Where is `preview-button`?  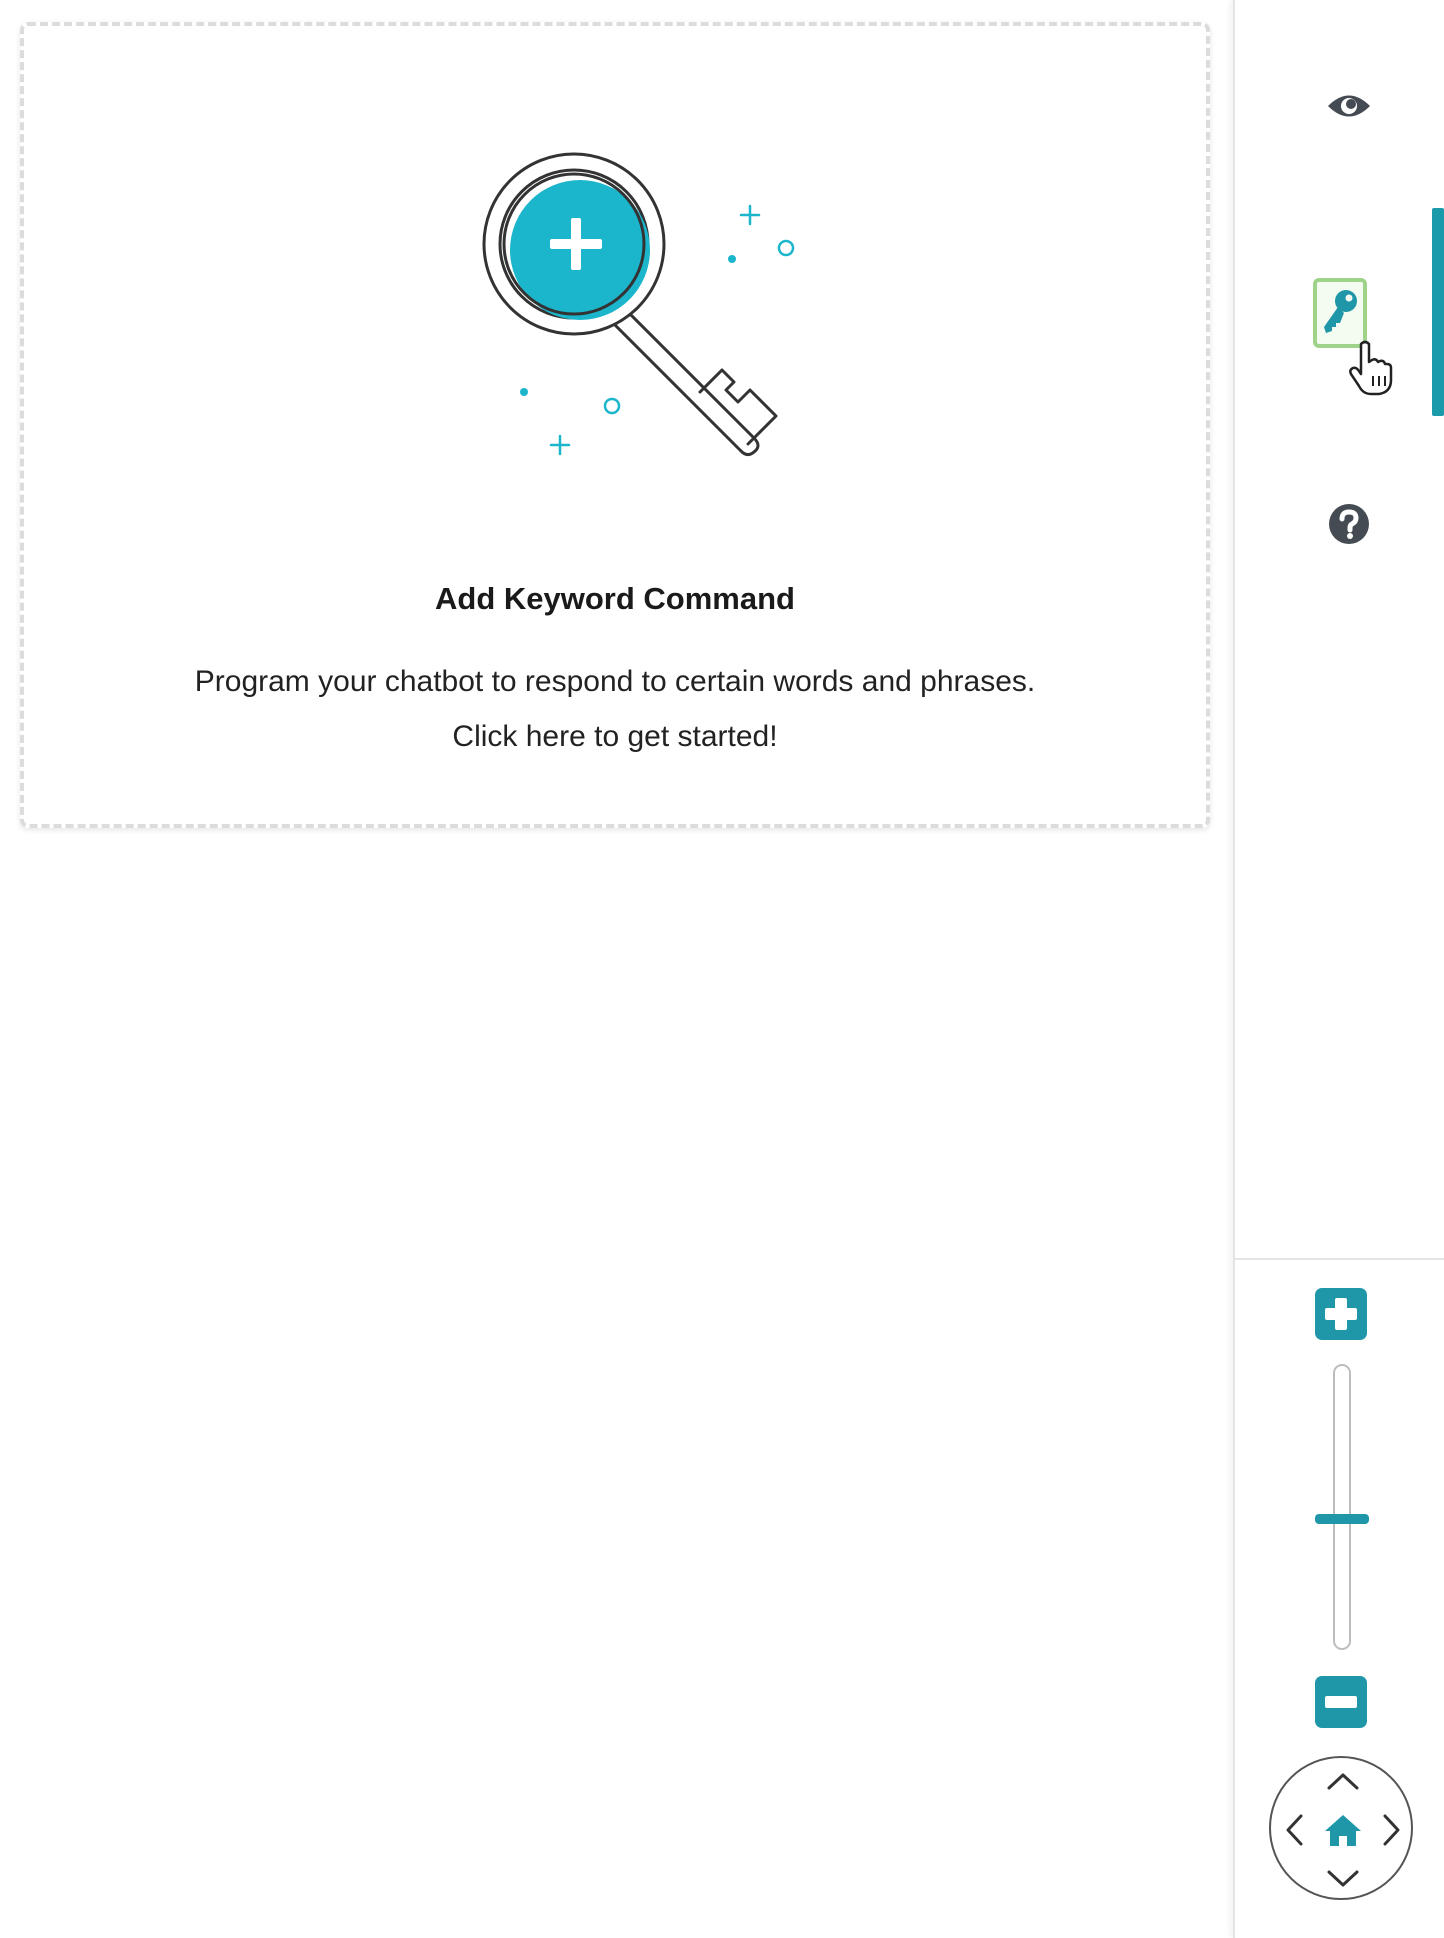 preview-button is located at coordinates (1349, 106).